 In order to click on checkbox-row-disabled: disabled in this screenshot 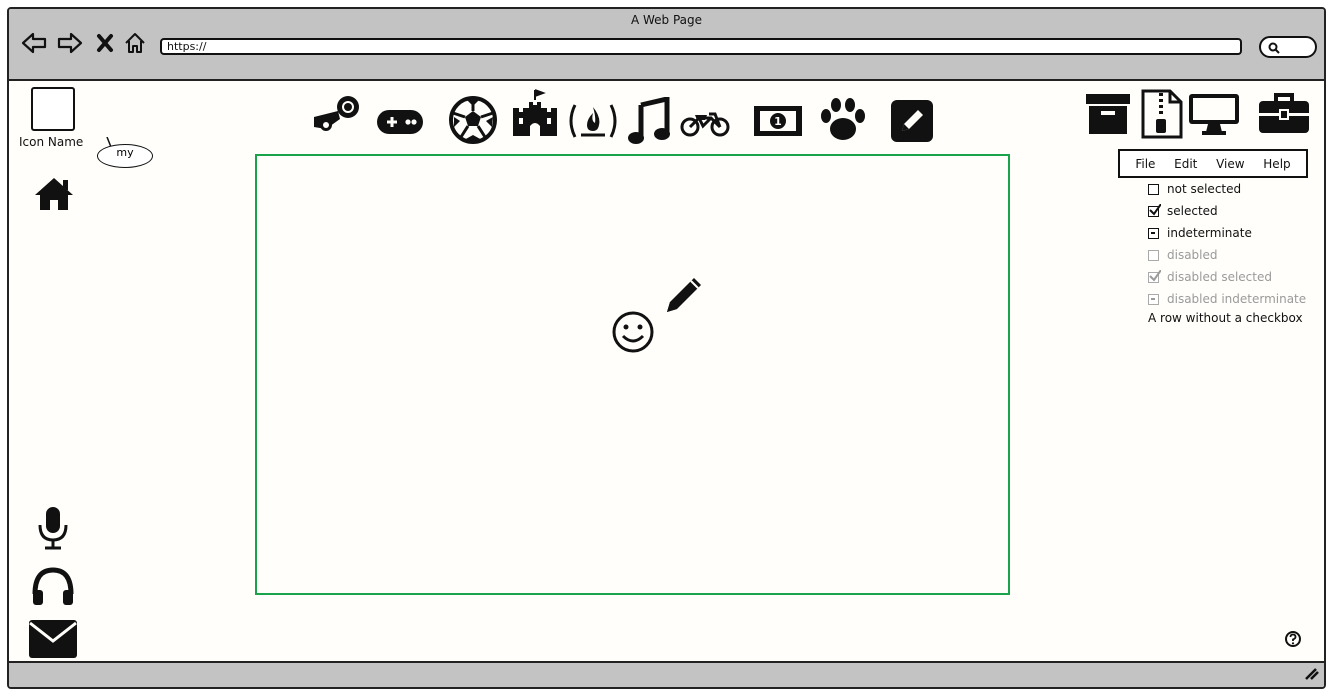, I will do `click(1183, 255)`.